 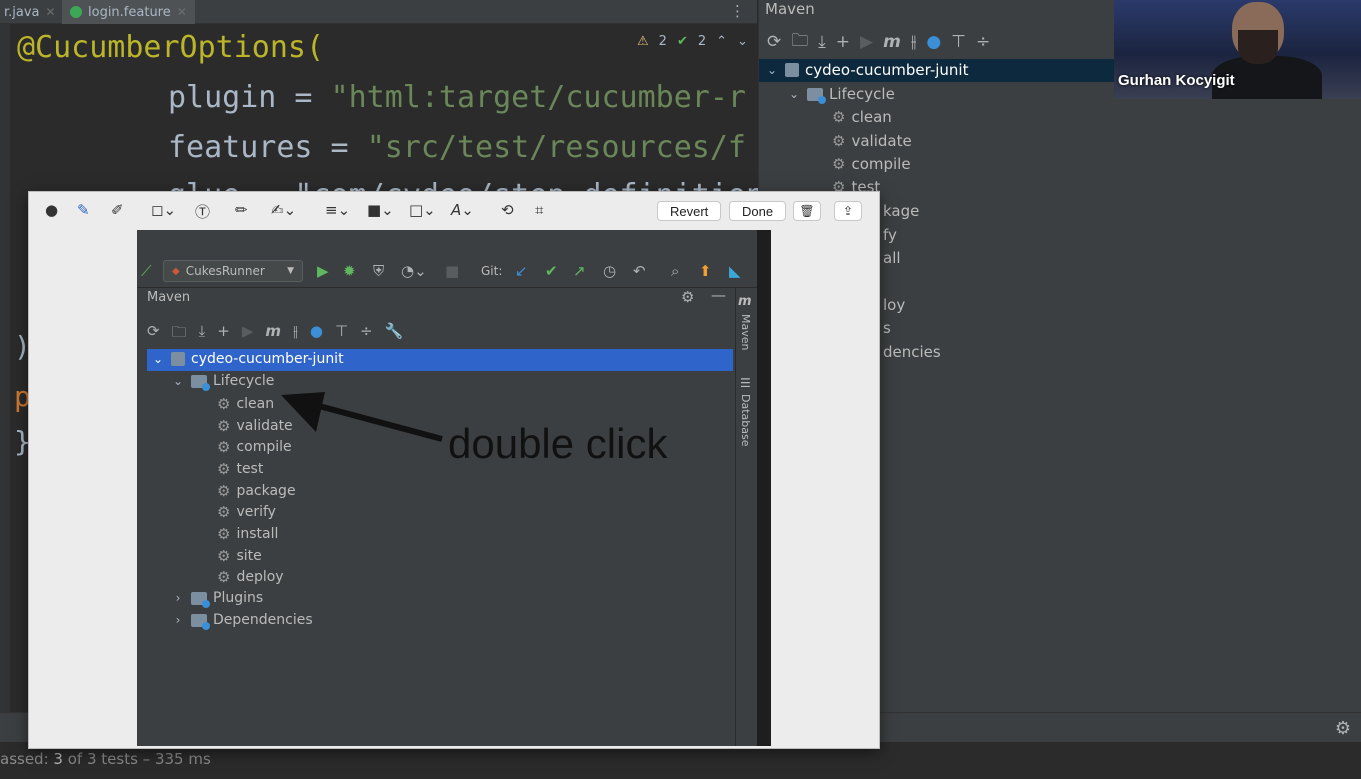 I want to click on project-label: cydeo-cucumber-junit, so click(x=887, y=70).